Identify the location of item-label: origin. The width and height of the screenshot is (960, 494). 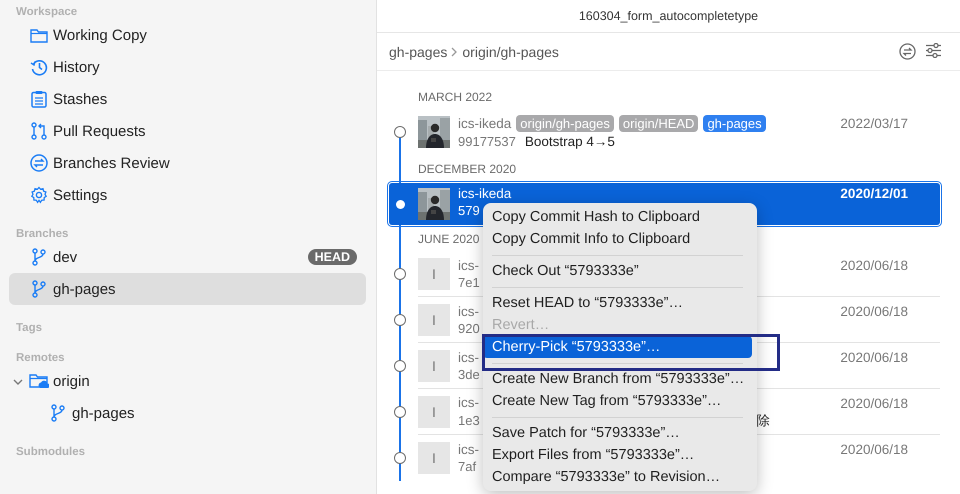
(71, 381).